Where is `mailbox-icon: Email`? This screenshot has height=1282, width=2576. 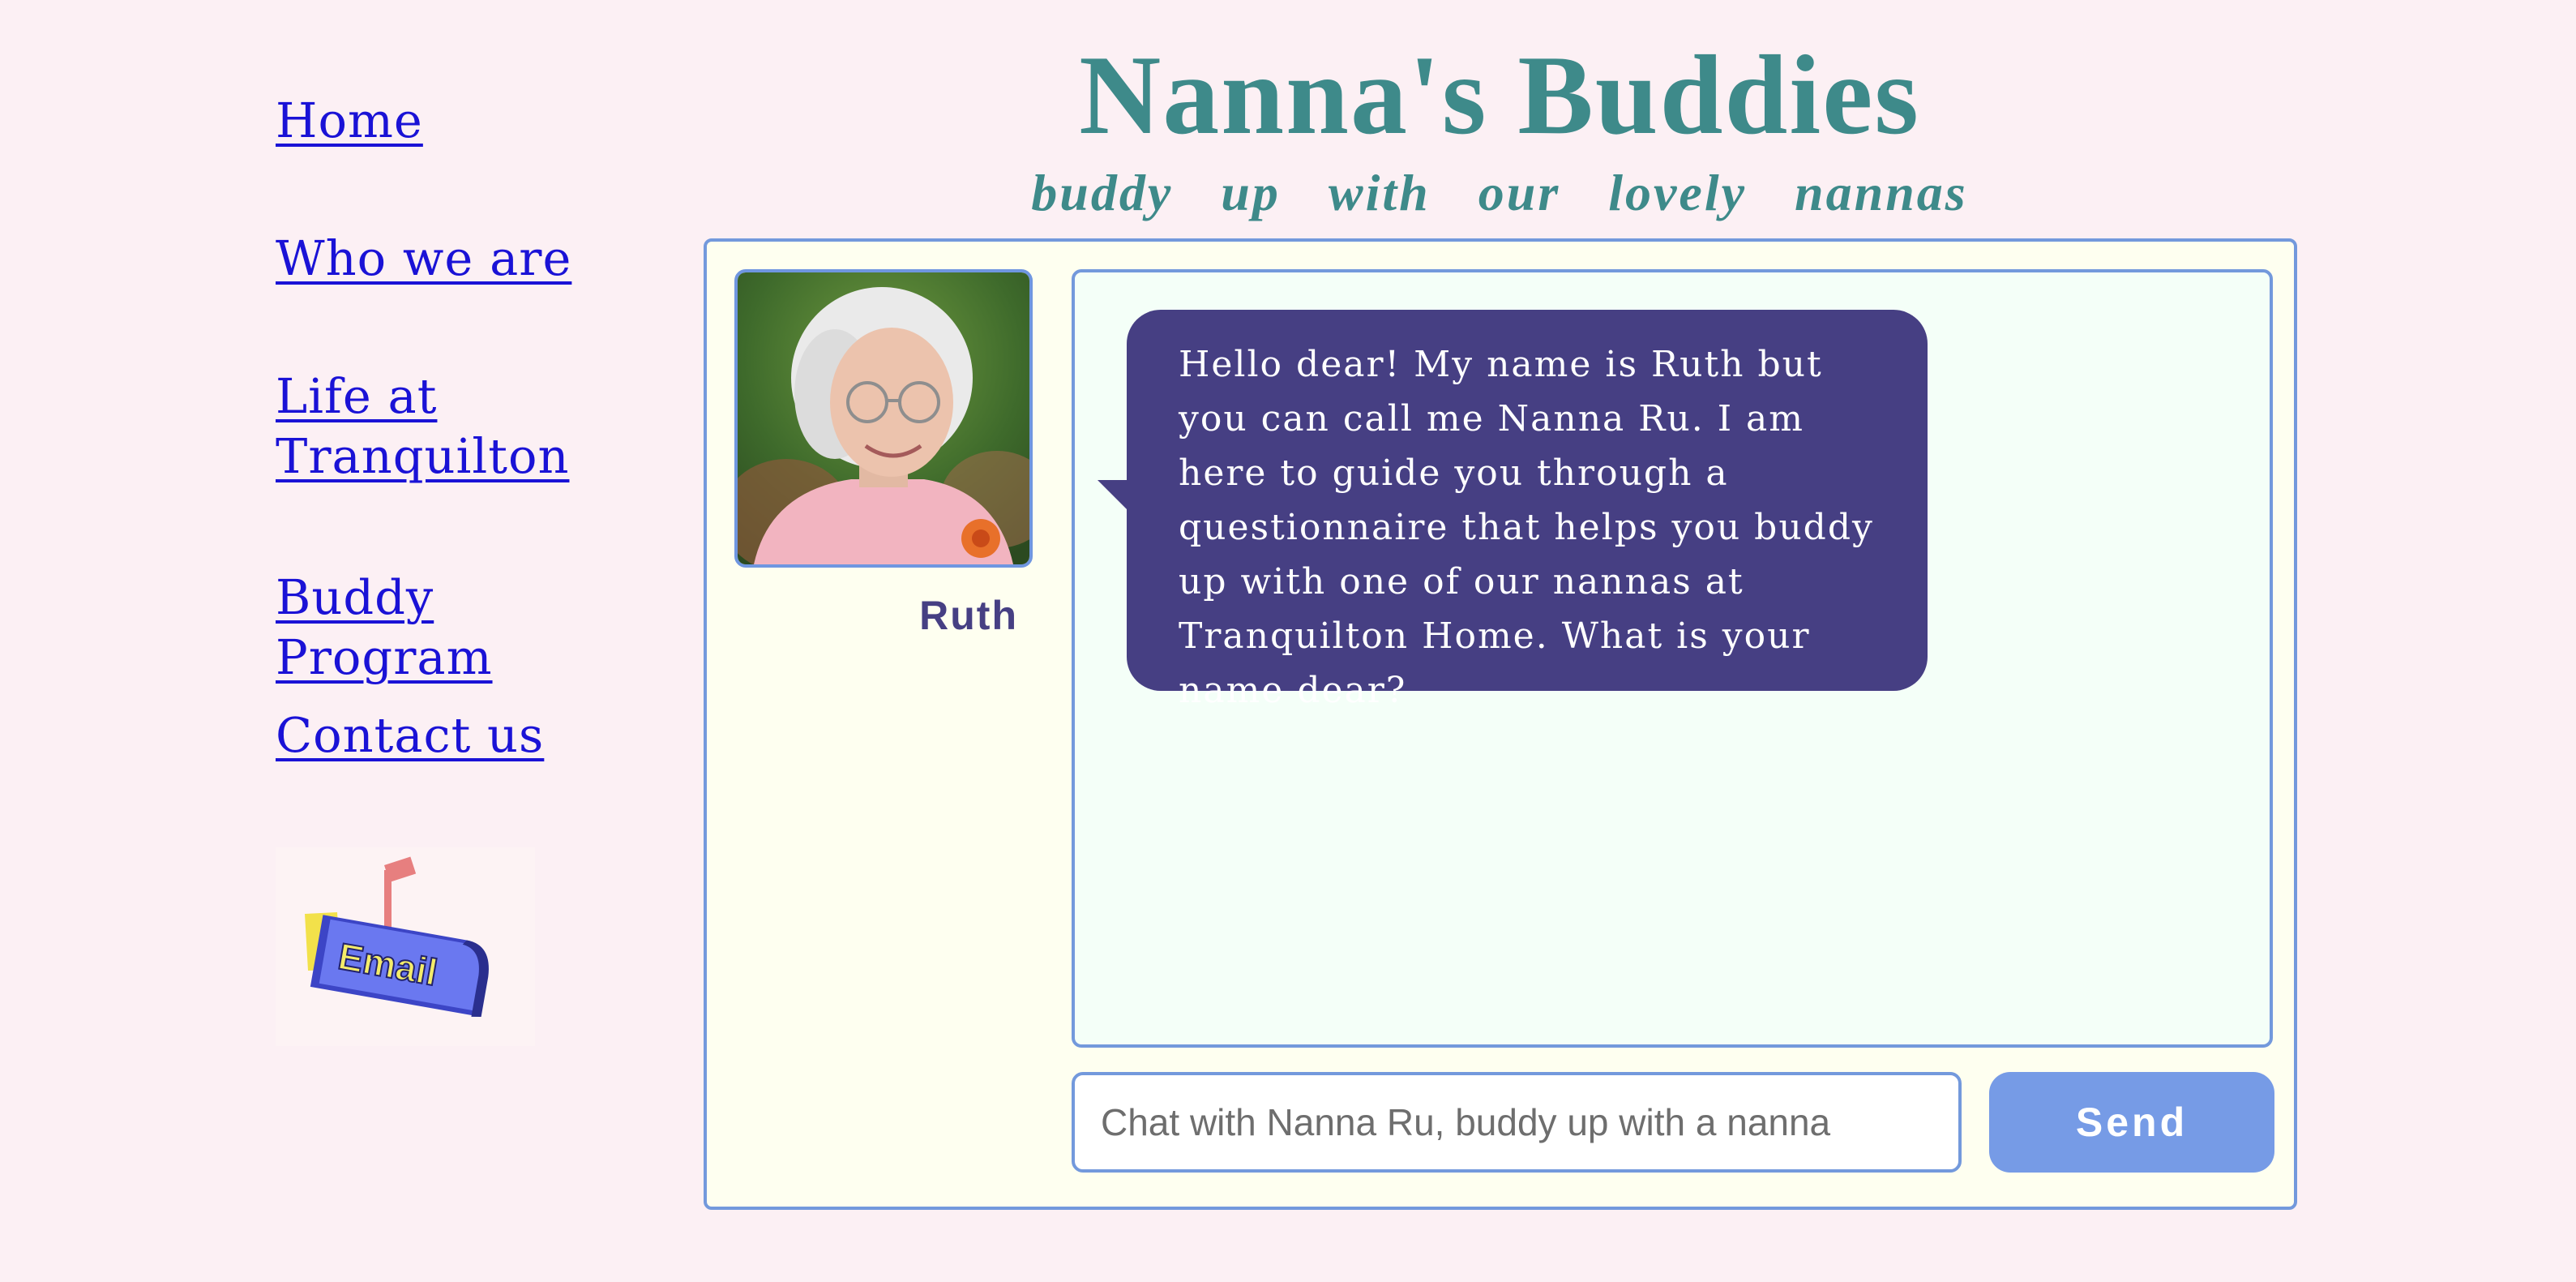 mailbox-icon: Email is located at coordinates (397, 937).